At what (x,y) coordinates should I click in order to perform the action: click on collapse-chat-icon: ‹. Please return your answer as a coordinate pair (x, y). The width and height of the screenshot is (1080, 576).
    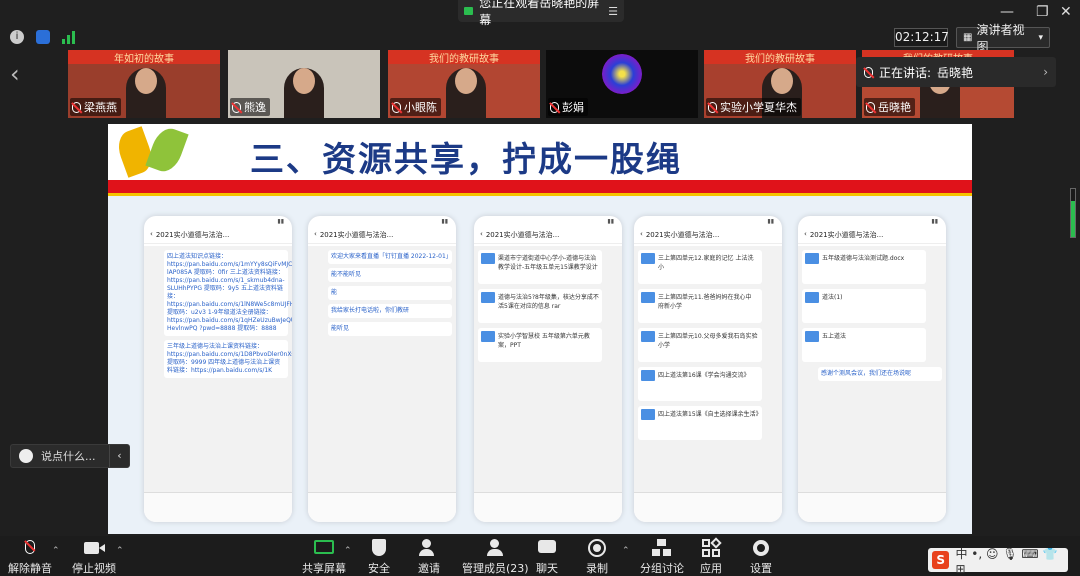
    Looking at the image, I should click on (119, 456).